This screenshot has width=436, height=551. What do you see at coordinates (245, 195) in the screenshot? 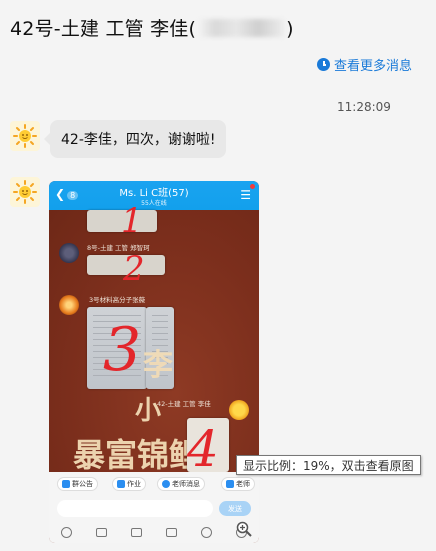
I see `phone-menu-icon: ☰` at bounding box center [245, 195].